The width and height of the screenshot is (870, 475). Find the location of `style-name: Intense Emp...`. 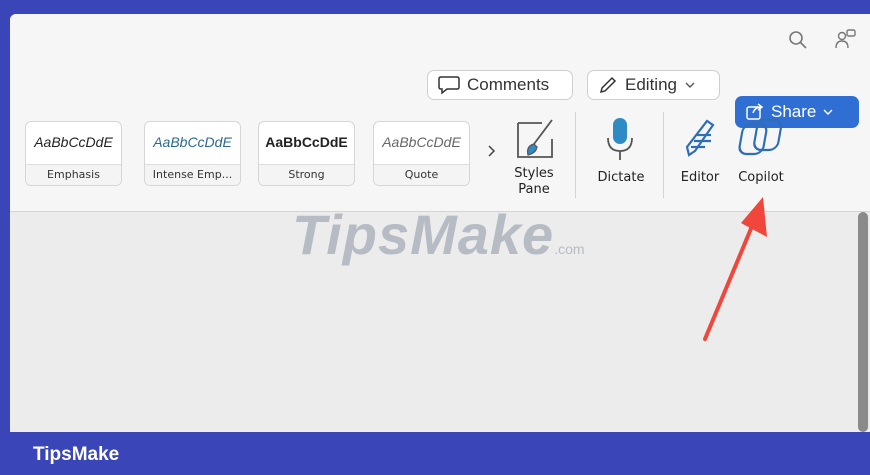

style-name: Intense Emp... is located at coordinates (192, 174).